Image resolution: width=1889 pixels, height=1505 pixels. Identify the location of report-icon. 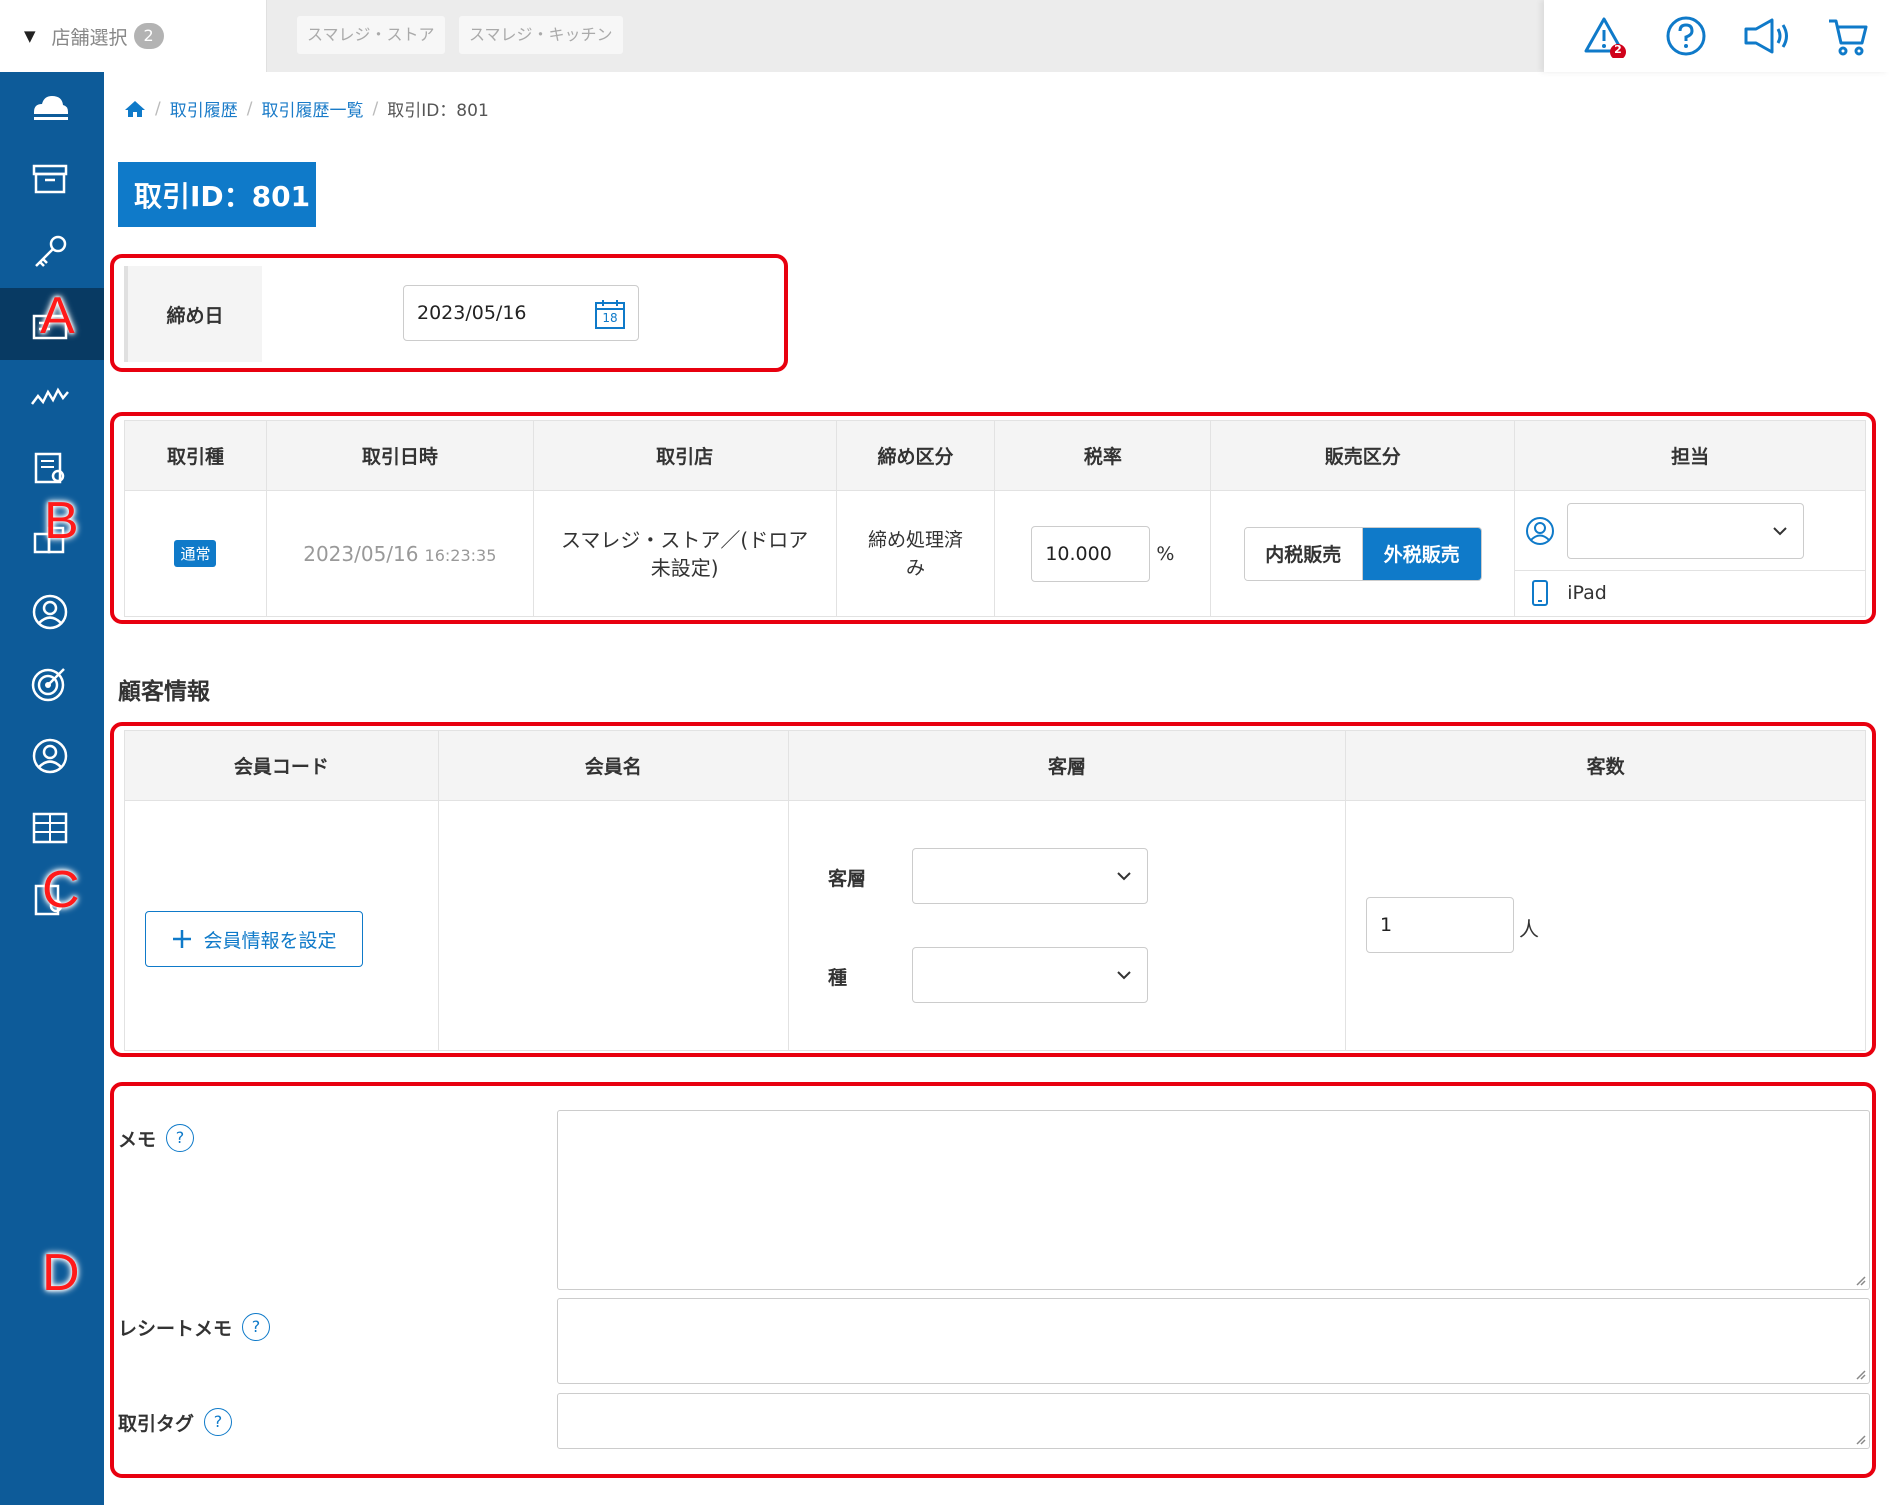
(49, 468).